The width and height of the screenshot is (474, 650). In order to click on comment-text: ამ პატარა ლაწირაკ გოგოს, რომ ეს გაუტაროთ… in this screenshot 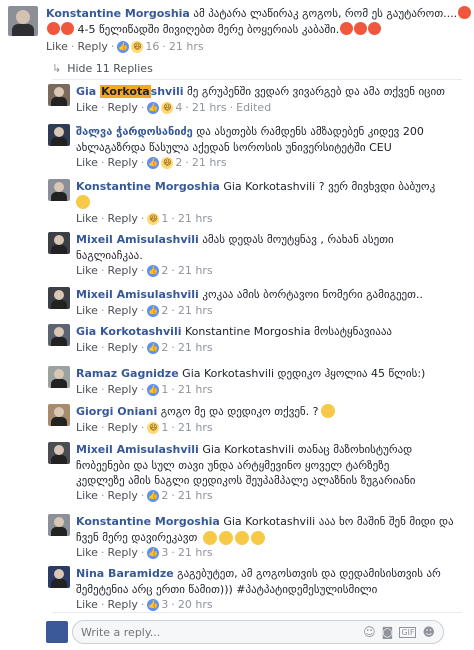, I will do `click(325, 13)`.